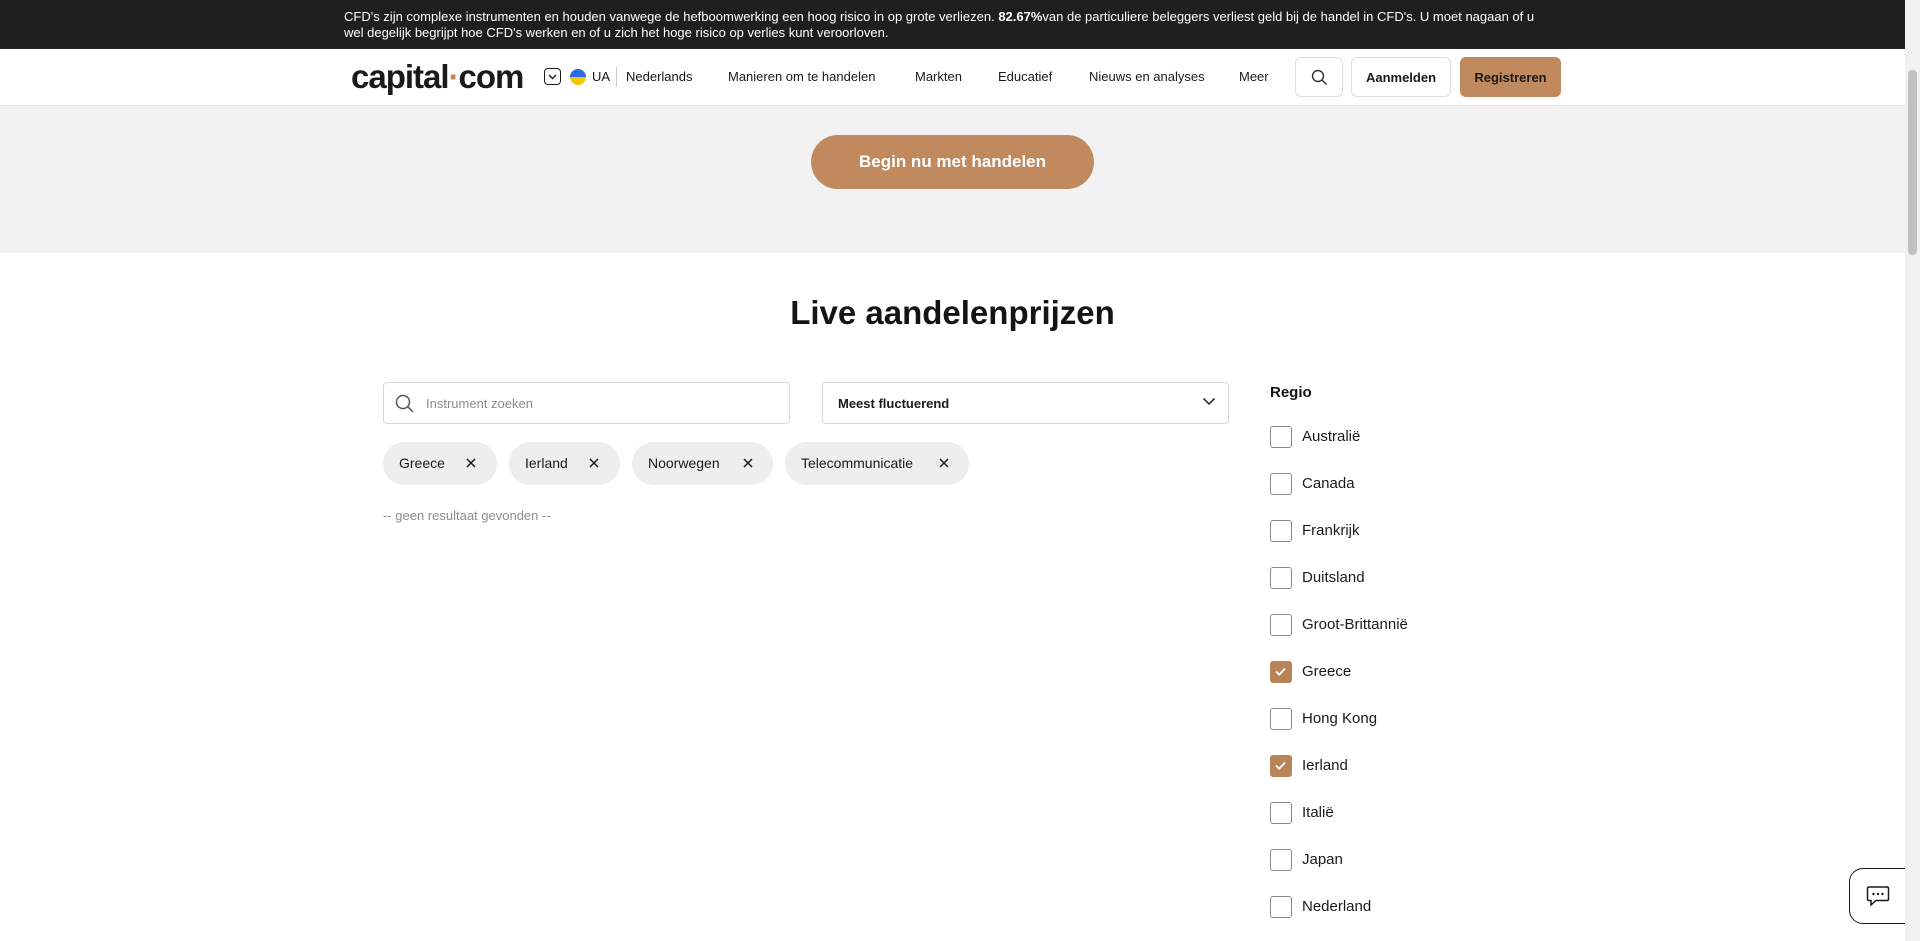 The width and height of the screenshot is (1920, 941). I want to click on nav-more: Meer, so click(1254, 76).